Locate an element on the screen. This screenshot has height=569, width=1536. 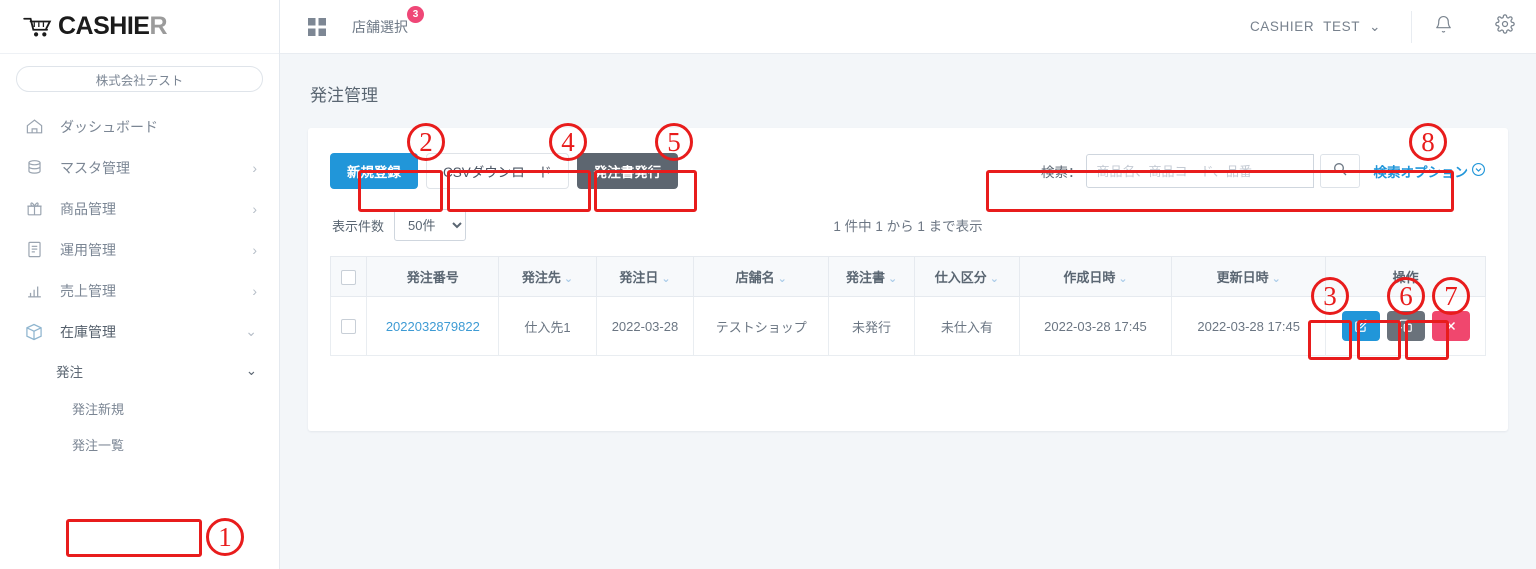
search-input is located at coordinates (1199, 171).